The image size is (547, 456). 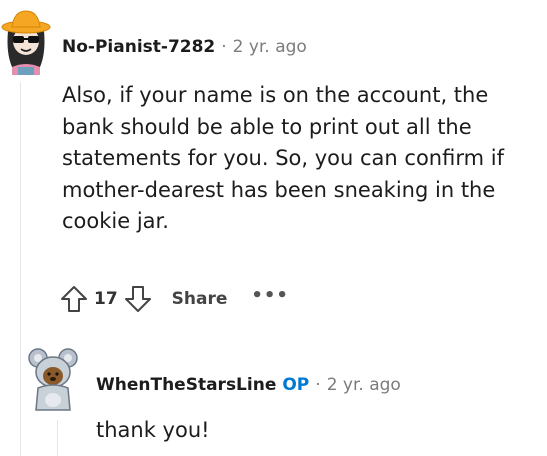 I want to click on reply-timestamp: 2 yr. ago, so click(x=364, y=385).